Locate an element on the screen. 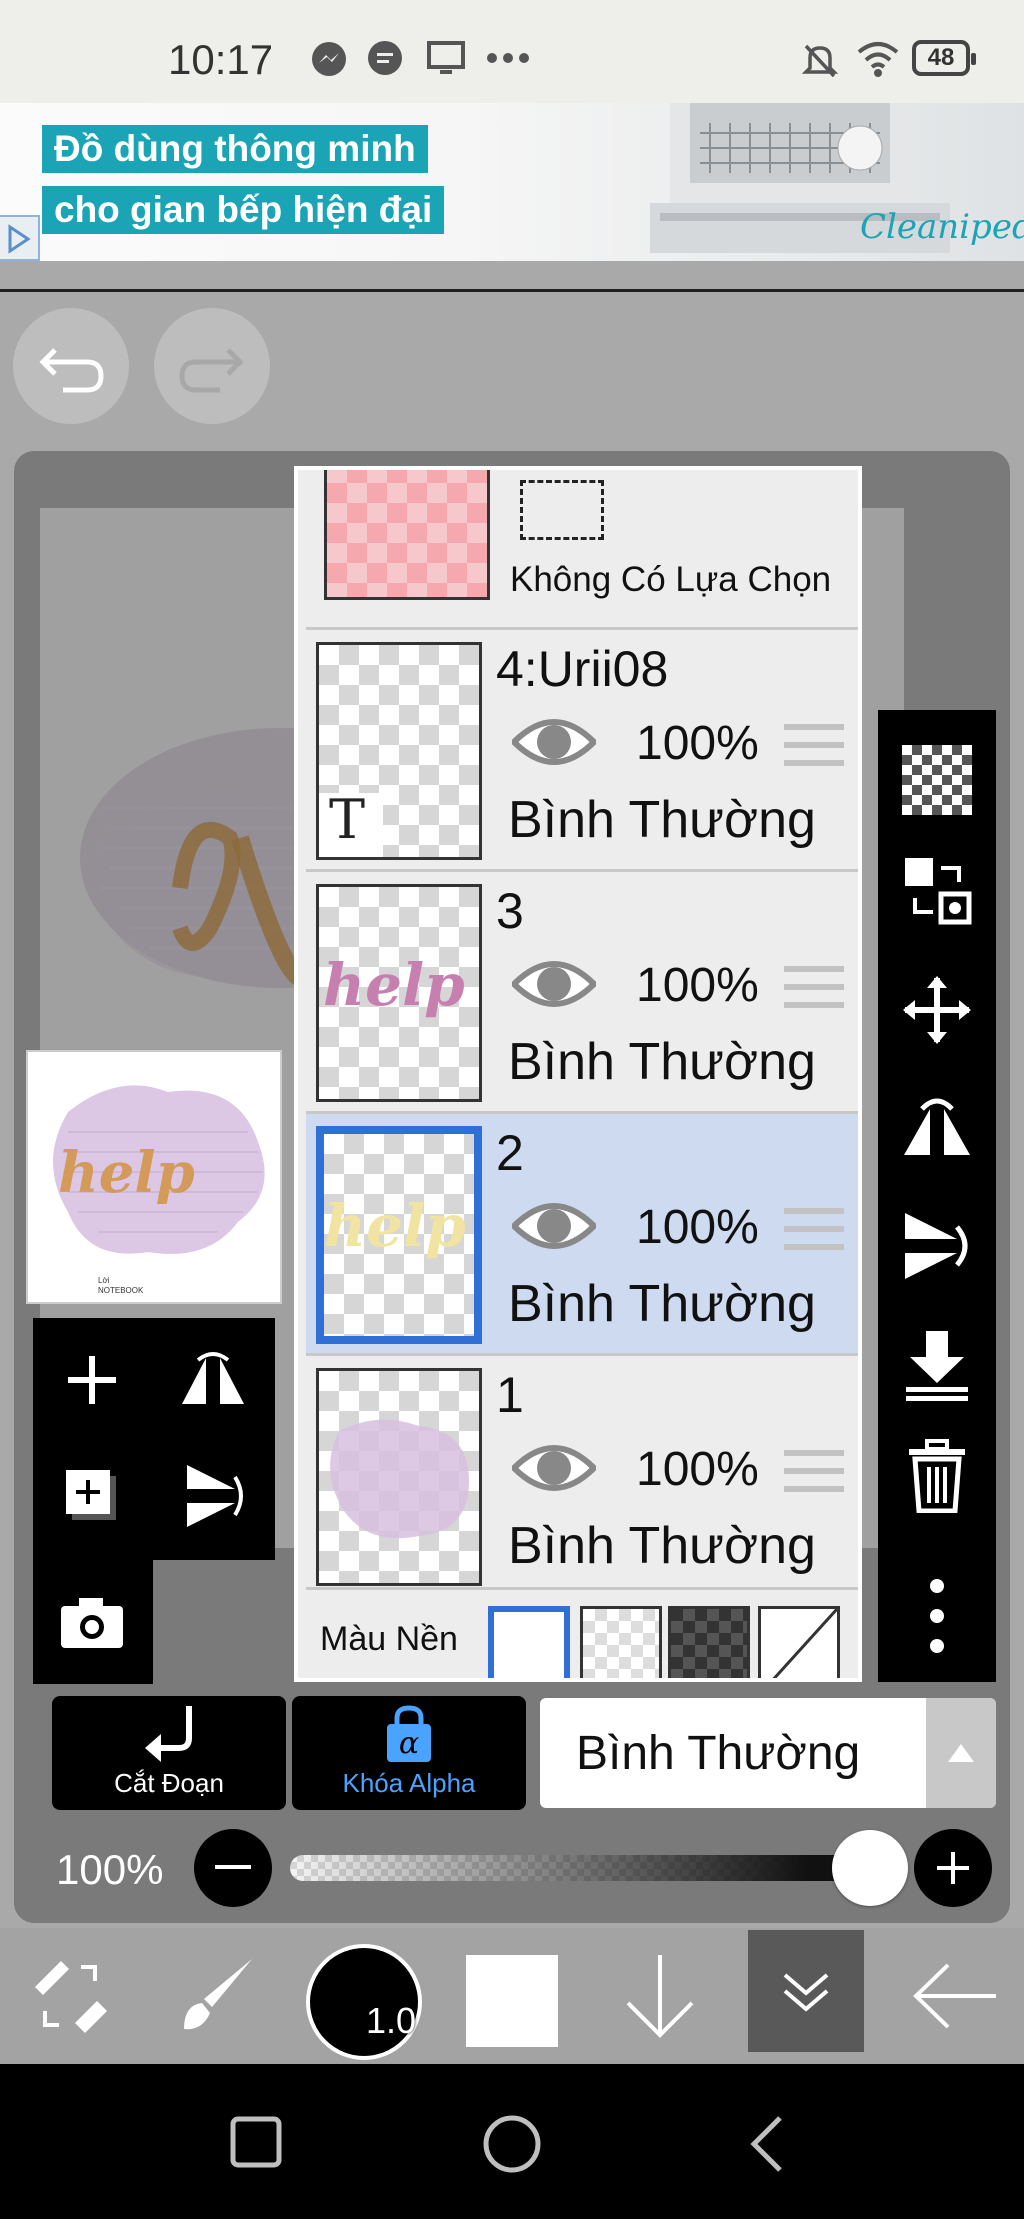 The width and height of the screenshot is (1024, 2219). merge-down-button is located at coordinates (937, 1364).